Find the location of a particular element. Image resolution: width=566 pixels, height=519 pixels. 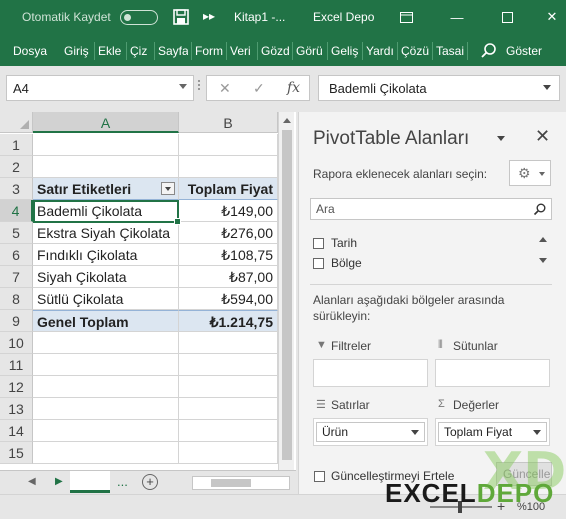

save-icon is located at coordinates (181, 17).